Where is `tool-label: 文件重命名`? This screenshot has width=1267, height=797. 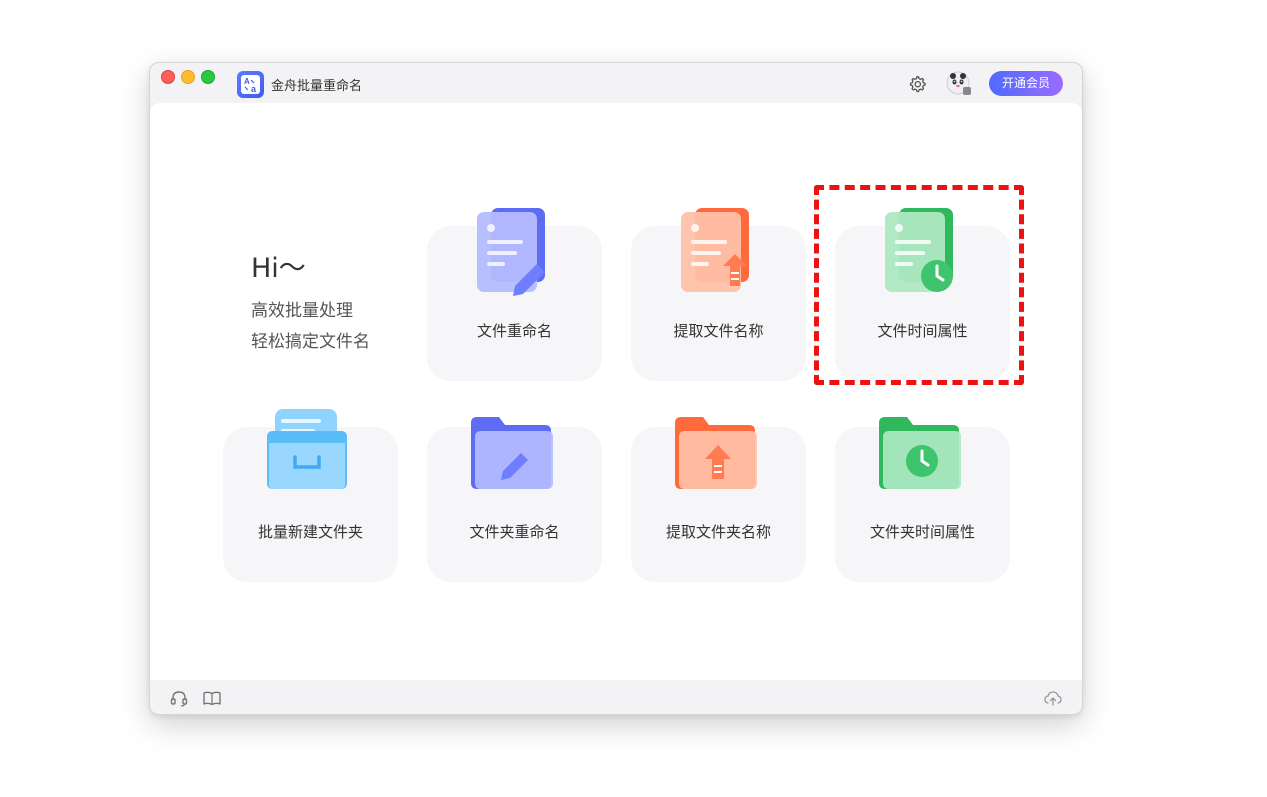 tool-label: 文件重命名 is located at coordinates (514, 331).